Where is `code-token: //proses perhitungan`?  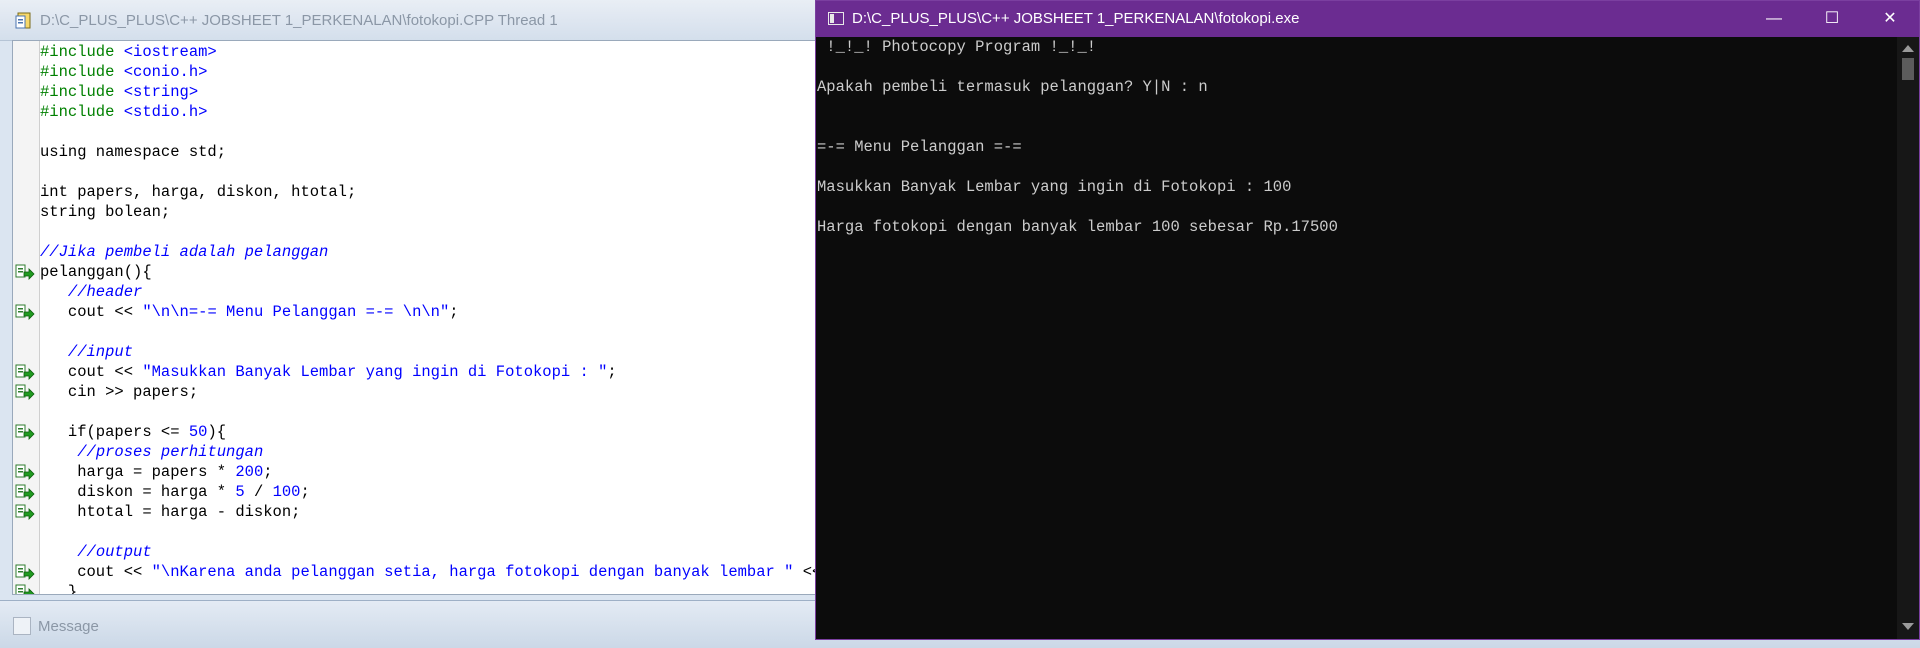 code-token: //proses perhitungan is located at coordinates (170, 452).